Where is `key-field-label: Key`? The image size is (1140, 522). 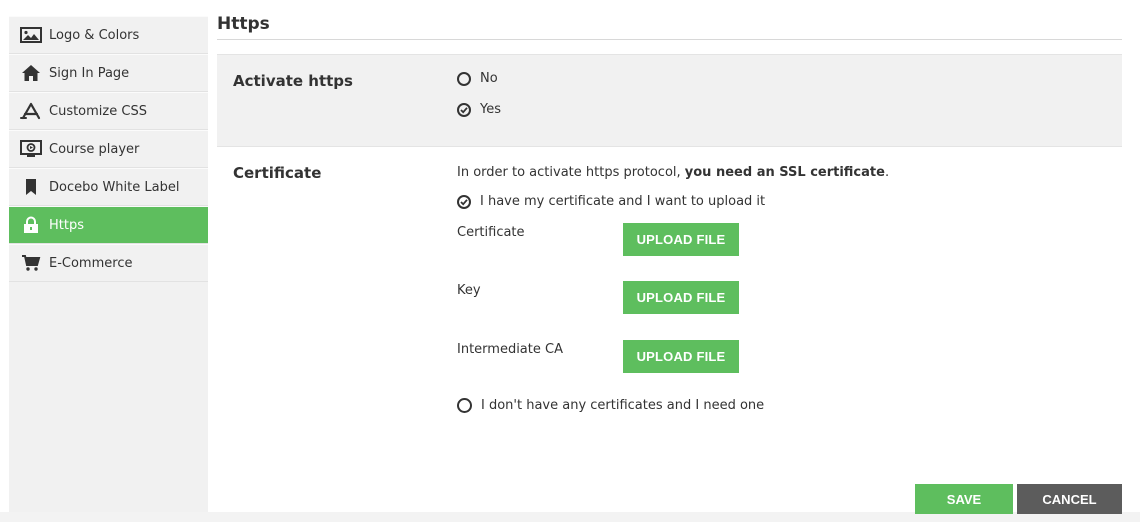 key-field-label: Key is located at coordinates (469, 290).